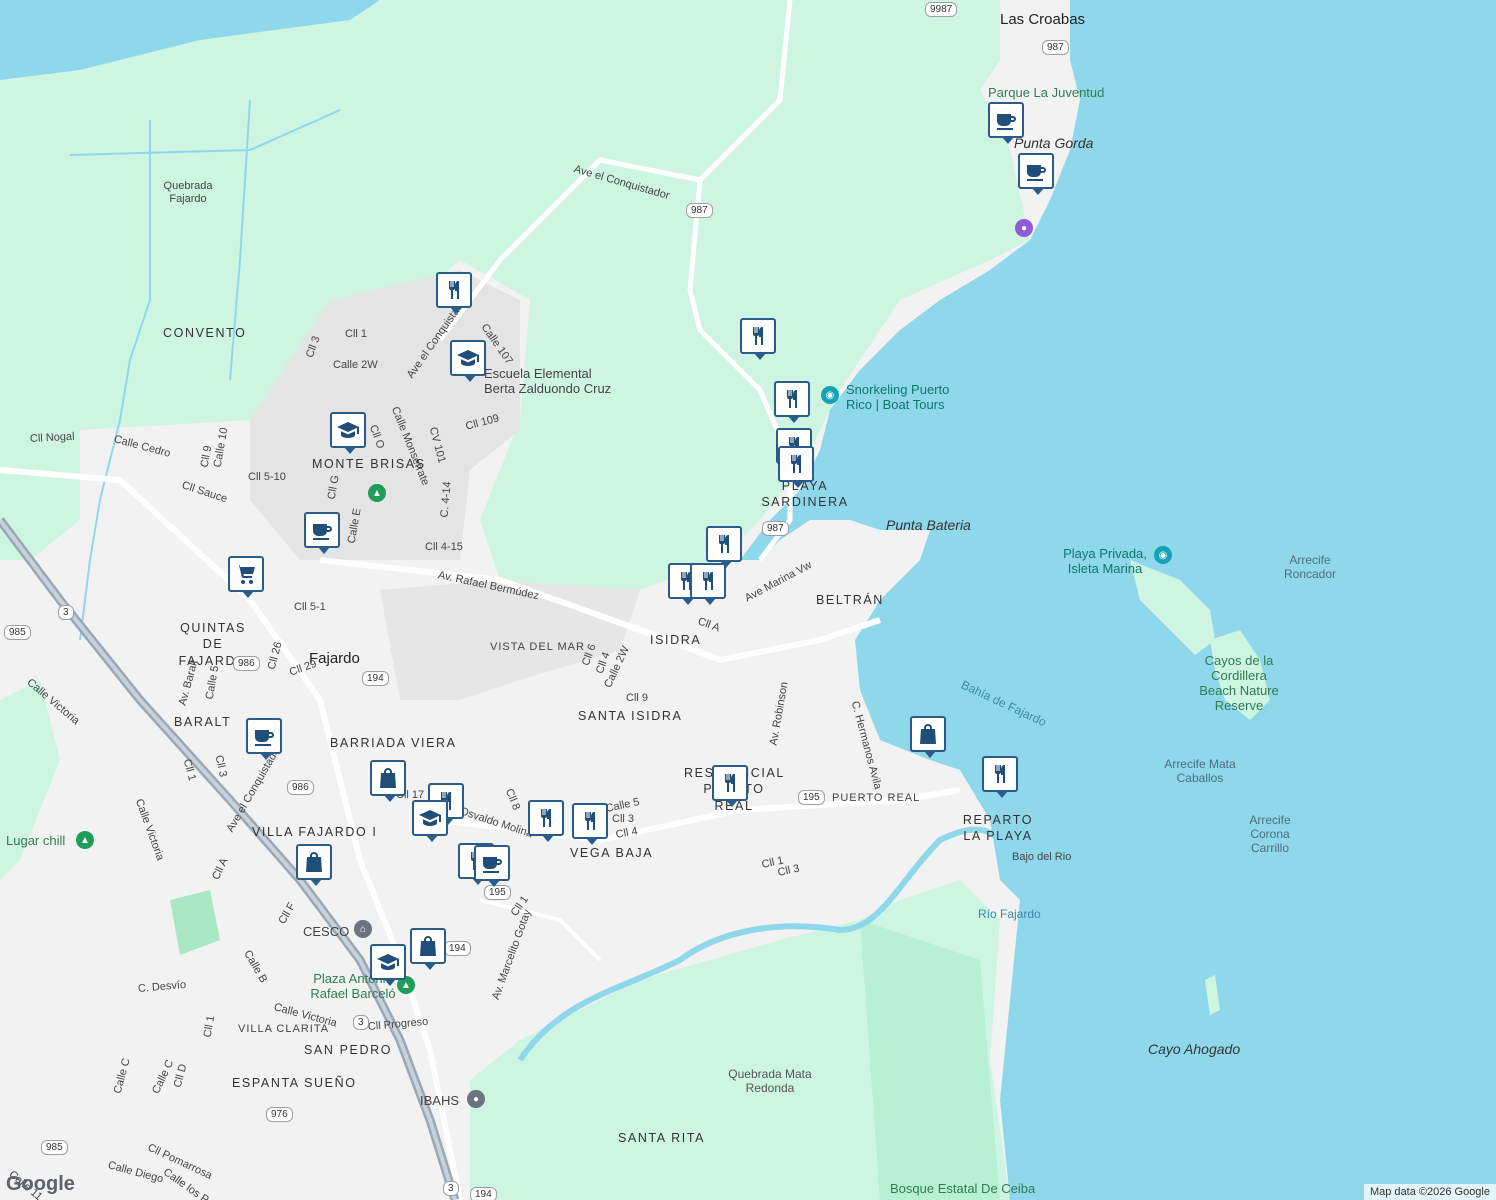 This screenshot has height=1200, width=1496. I want to click on bank-icon: ⌂, so click(363, 929).